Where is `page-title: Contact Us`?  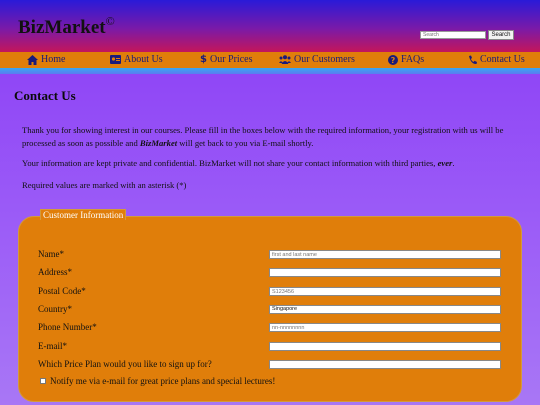 page-title: Contact Us is located at coordinates (45, 95).